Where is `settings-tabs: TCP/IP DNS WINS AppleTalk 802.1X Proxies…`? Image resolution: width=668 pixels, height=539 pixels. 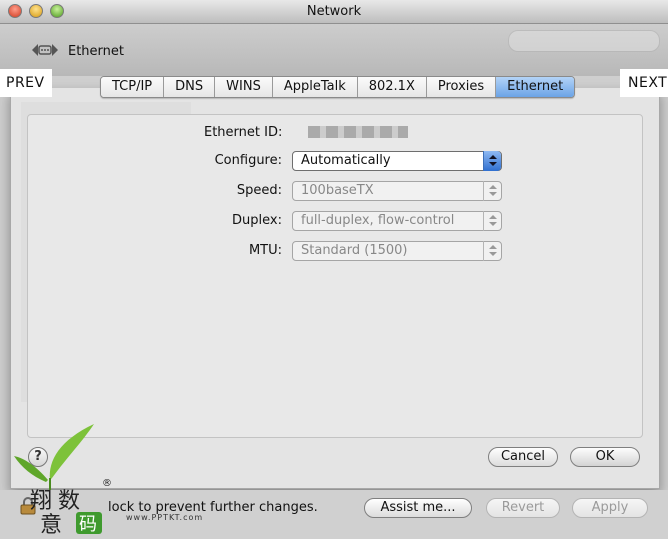 settings-tabs: TCP/IP DNS WINS AppleTalk 802.1X Proxies… is located at coordinates (338, 87).